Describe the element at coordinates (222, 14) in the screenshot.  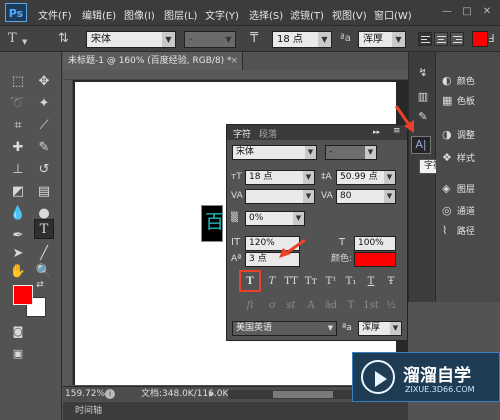
I see `menu-type: 文字(Y)` at that location.